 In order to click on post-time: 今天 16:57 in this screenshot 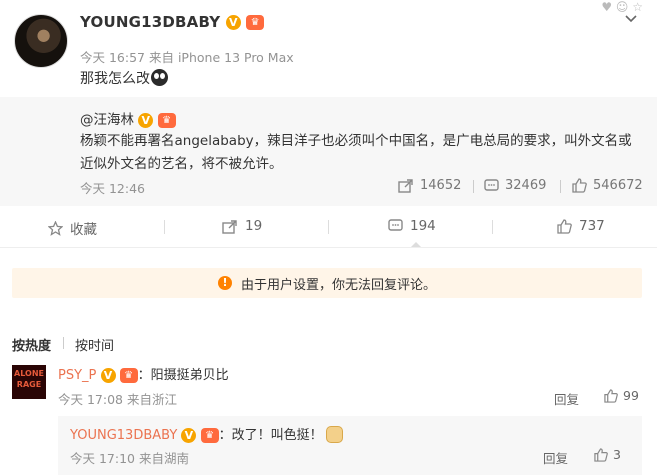, I will do `click(112, 57)`.